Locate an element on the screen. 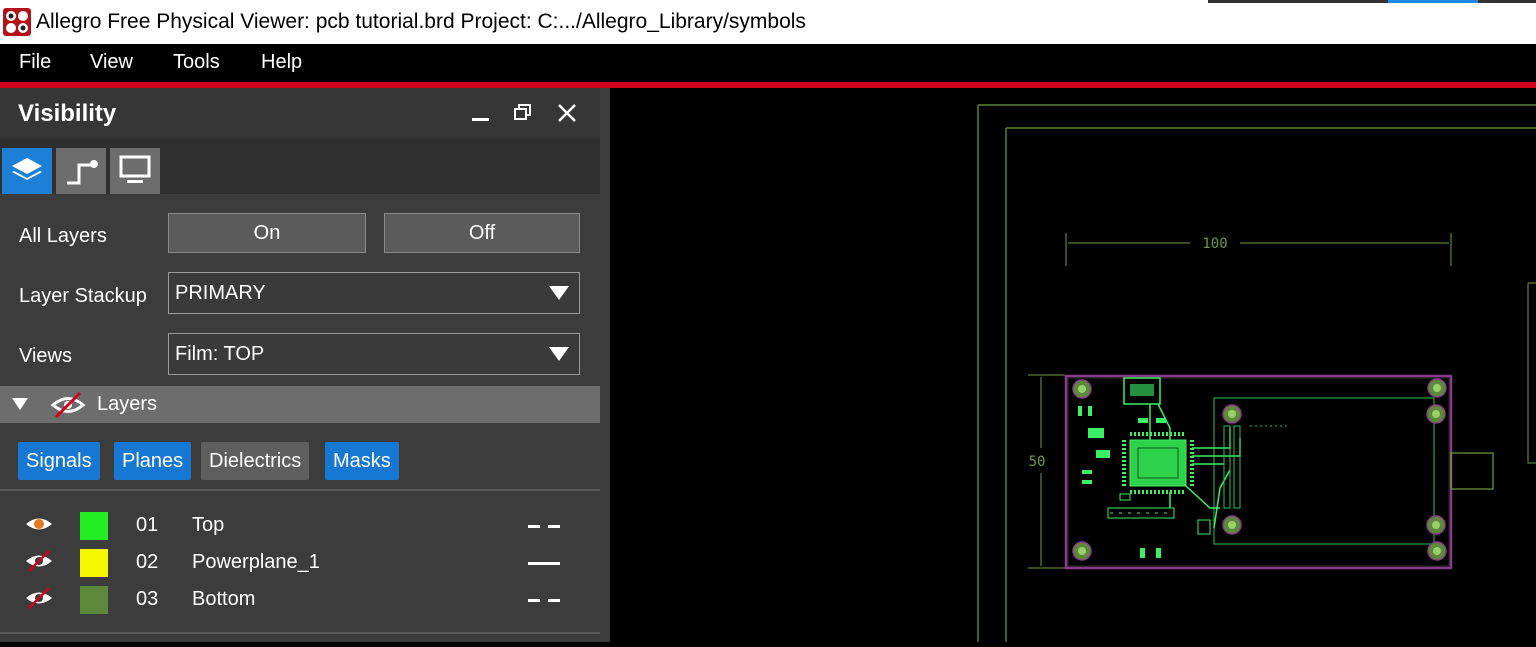  views-value: Film: TOP is located at coordinates (220, 354).